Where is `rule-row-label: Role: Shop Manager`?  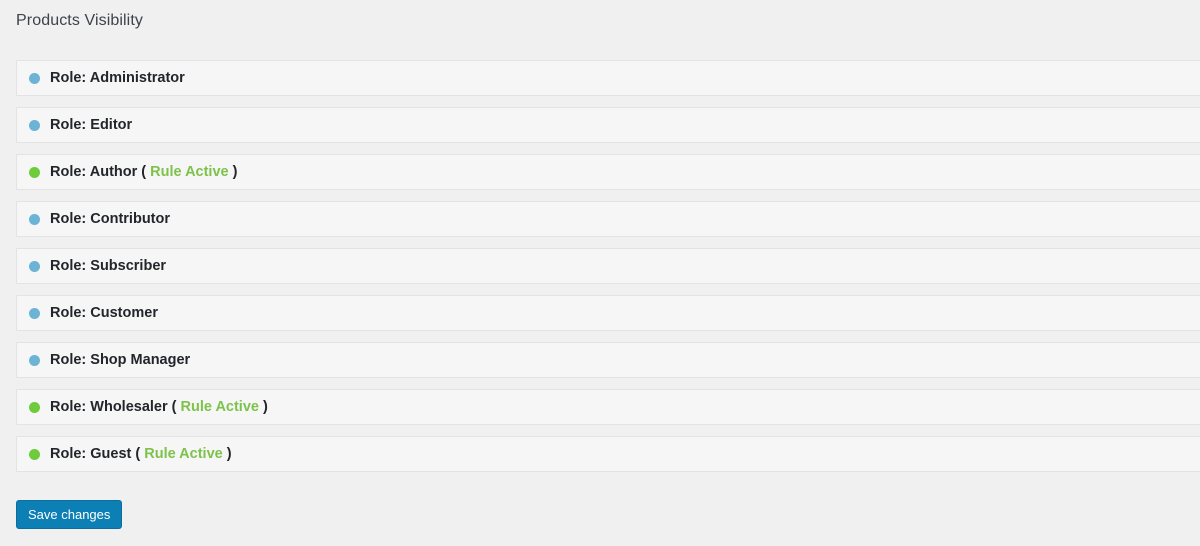
rule-row-label: Role: Shop Manager is located at coordinates (120, 360).